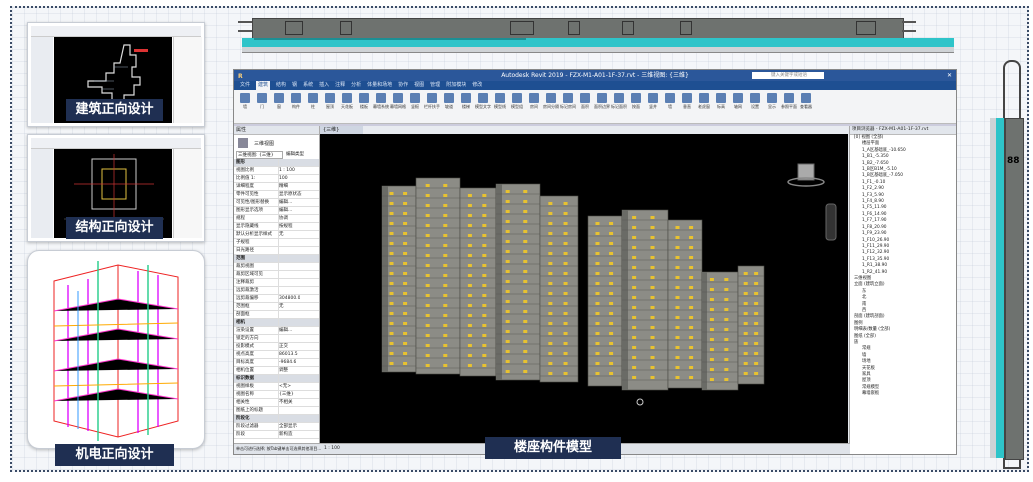  What do you see at coordinates (313, 102) in the screenshot?
I see `ribbon-button: 柱` at bounding box center [313, 102].